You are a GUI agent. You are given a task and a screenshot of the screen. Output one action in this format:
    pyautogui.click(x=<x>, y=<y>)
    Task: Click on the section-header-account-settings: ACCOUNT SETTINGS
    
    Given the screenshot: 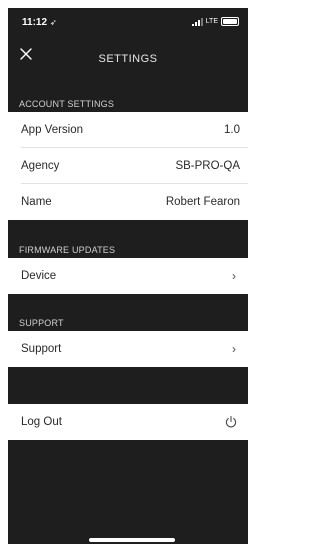 What is the action you would take?
    pyautogui.click(x=67, y=104)
    